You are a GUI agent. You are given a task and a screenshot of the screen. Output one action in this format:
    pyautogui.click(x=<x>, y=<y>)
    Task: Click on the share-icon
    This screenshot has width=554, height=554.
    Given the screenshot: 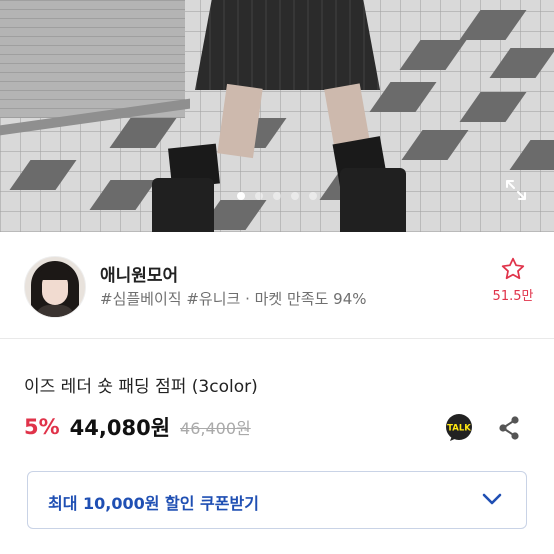 What is the action you would take?
    pyautogui.click(x=509, y=428)
    